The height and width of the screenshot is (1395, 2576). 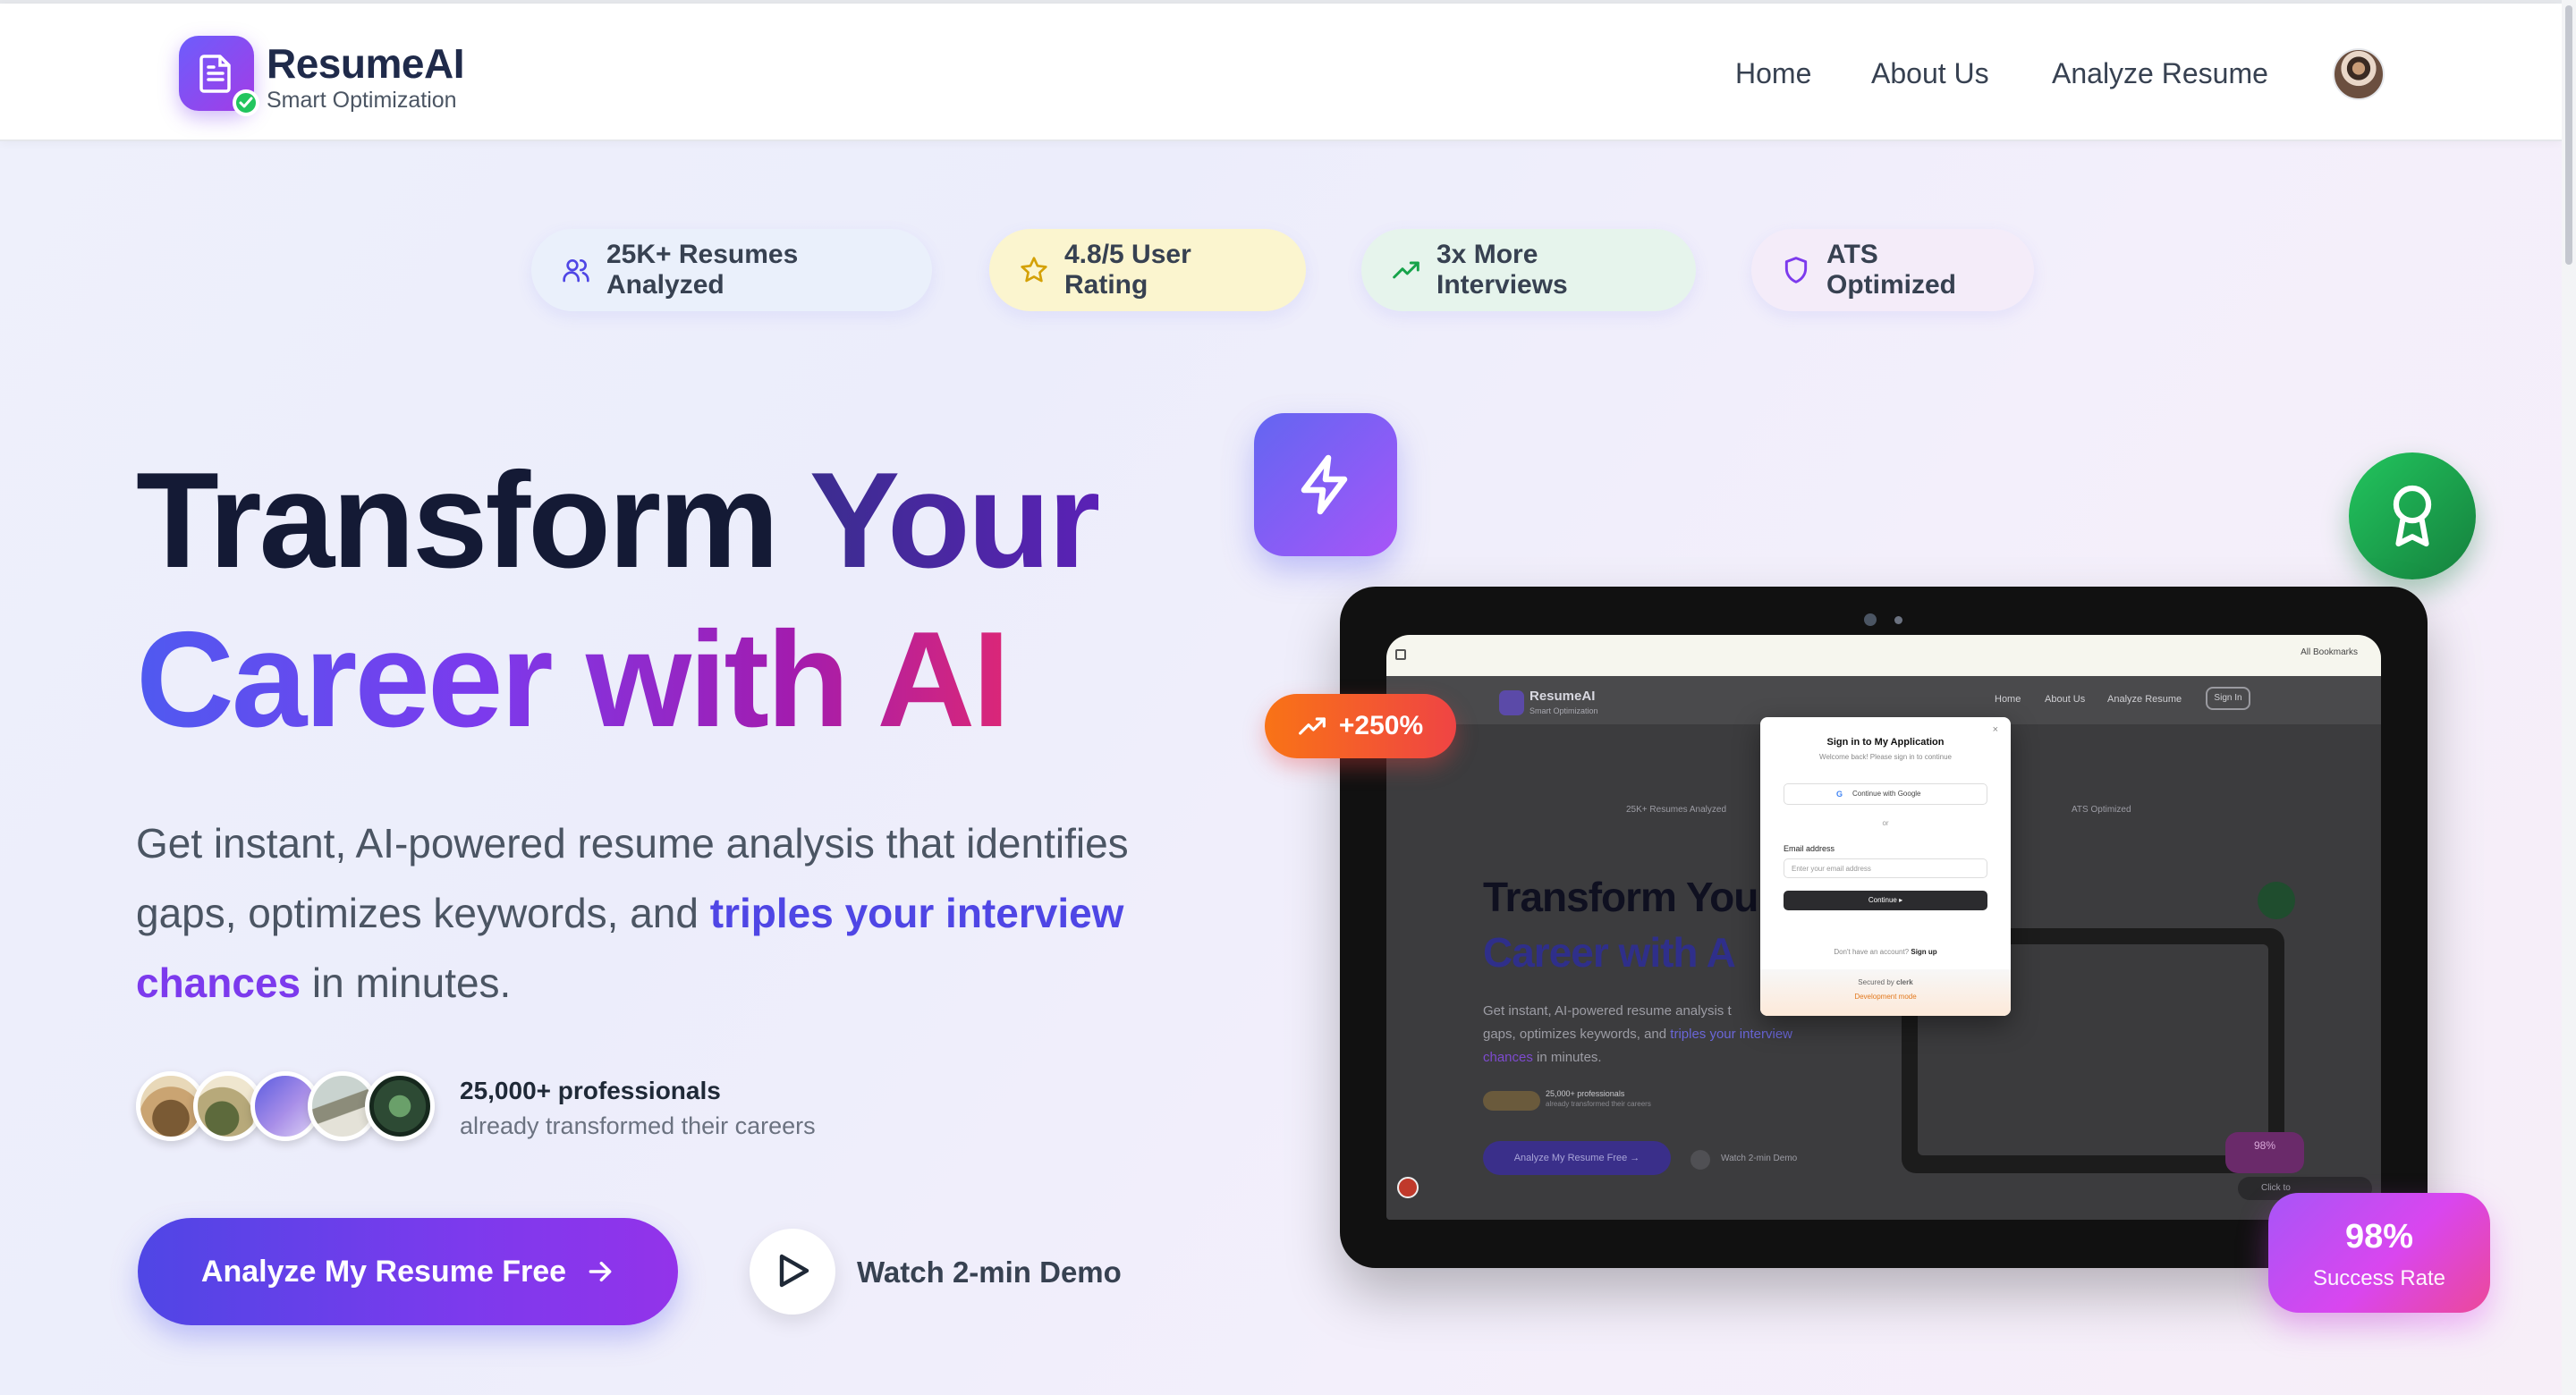 I want to click on nav-about-us: About Us, so click(x=1930, y=73).